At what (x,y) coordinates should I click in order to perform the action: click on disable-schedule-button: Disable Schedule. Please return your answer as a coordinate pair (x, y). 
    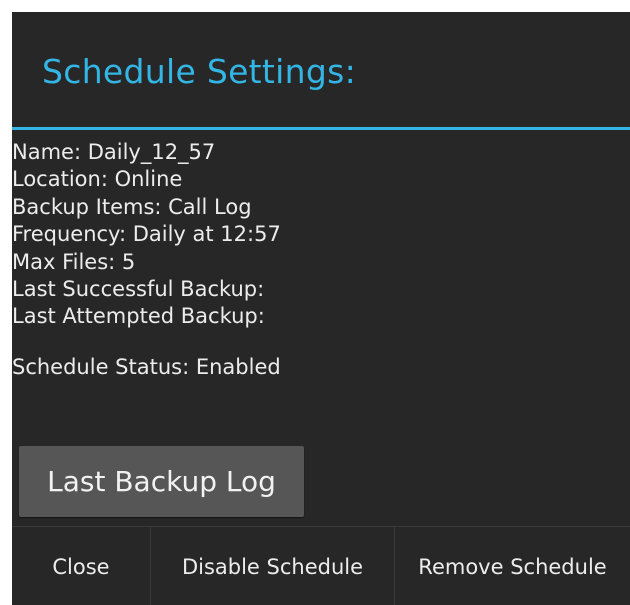
    Looking at the image, I should click on (273, 566).